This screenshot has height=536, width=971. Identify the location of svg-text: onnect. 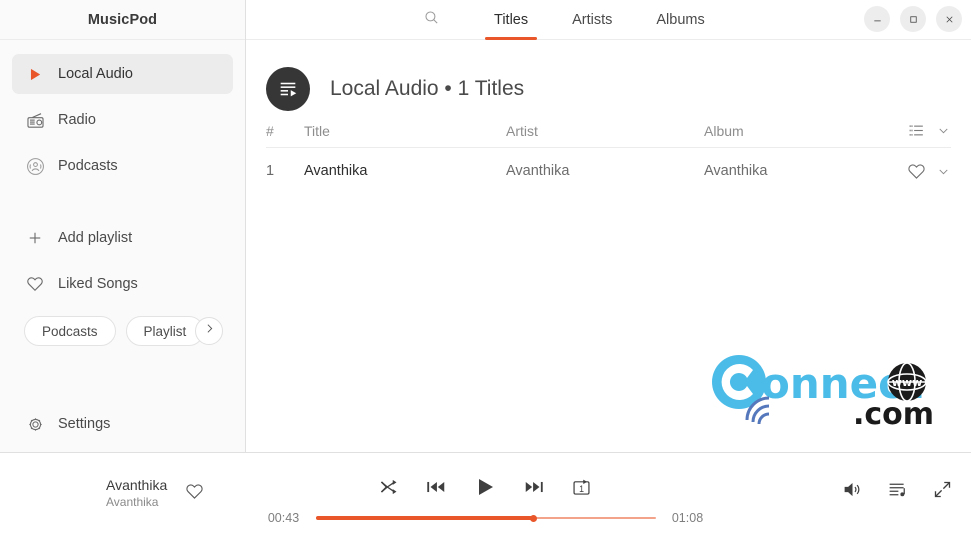
(842, 383).